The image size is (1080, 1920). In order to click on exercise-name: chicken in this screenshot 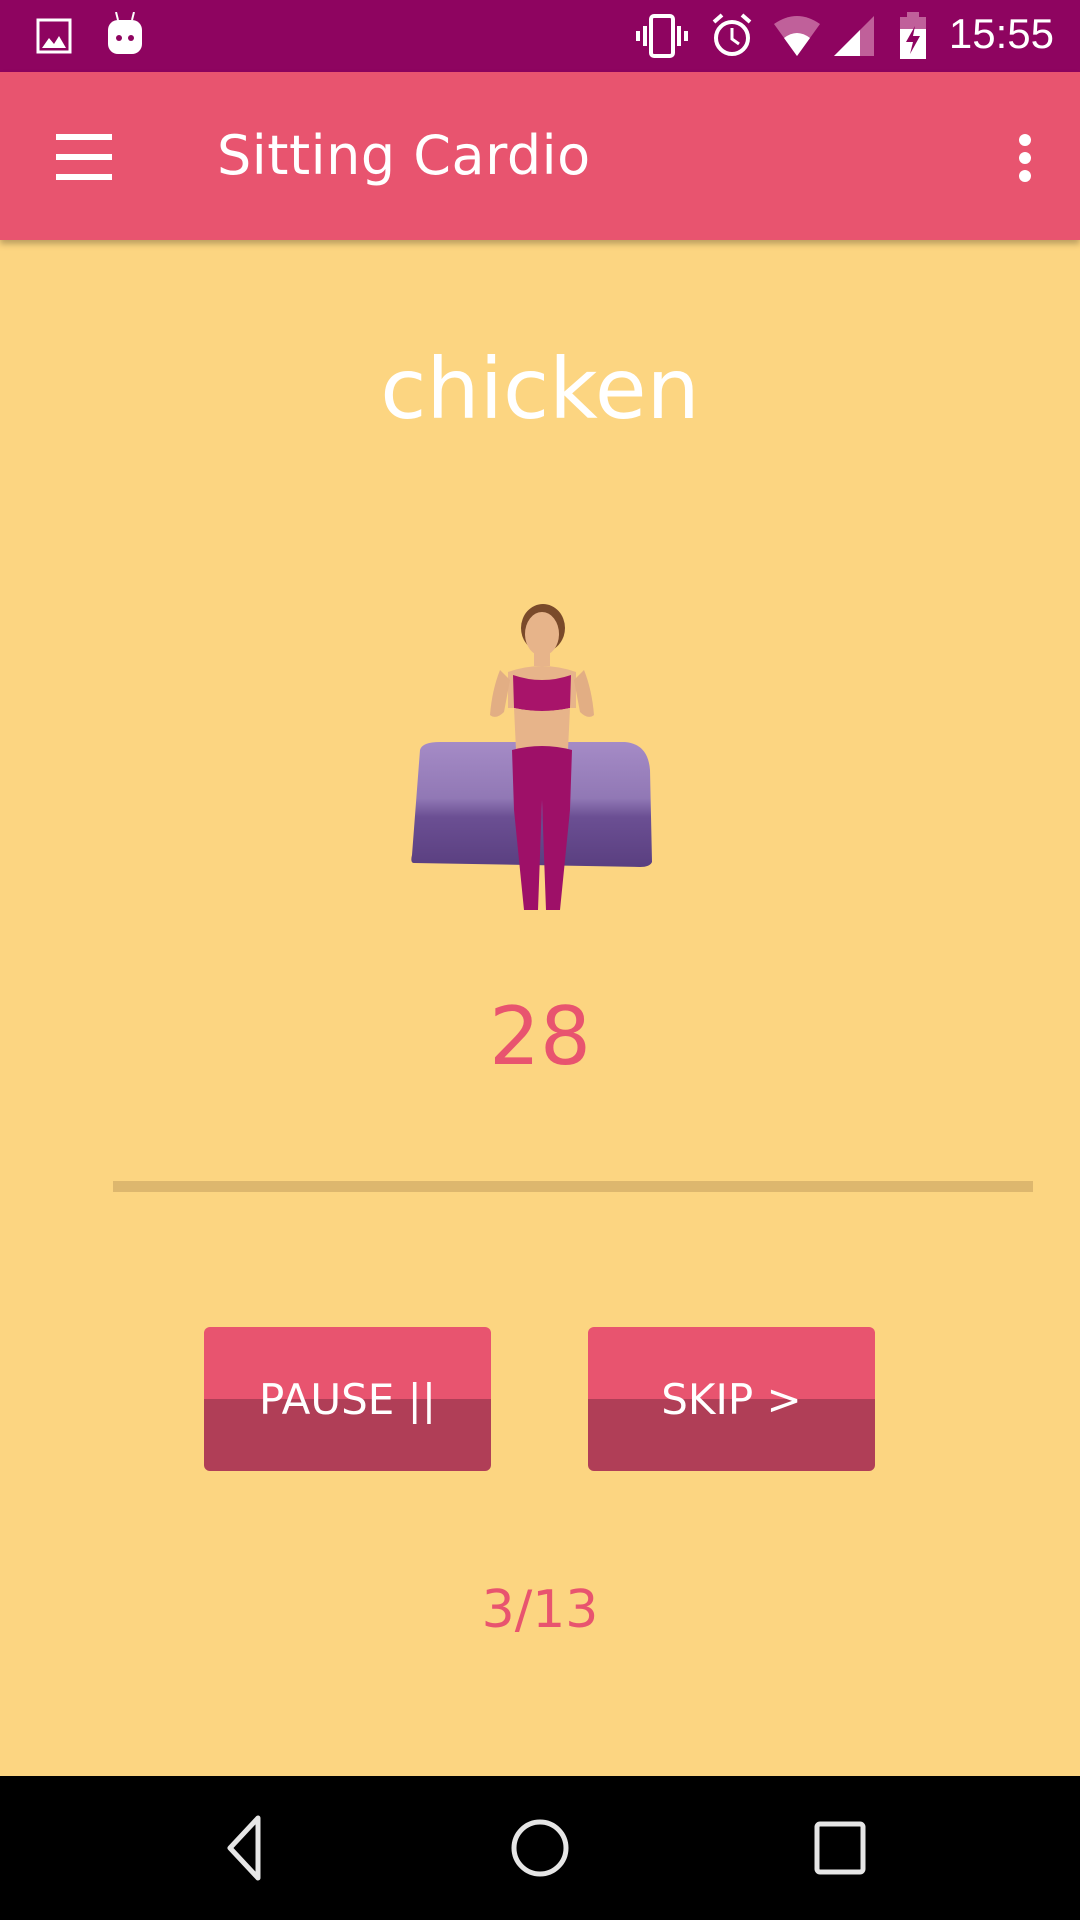, I will do `click(540, 389)`.